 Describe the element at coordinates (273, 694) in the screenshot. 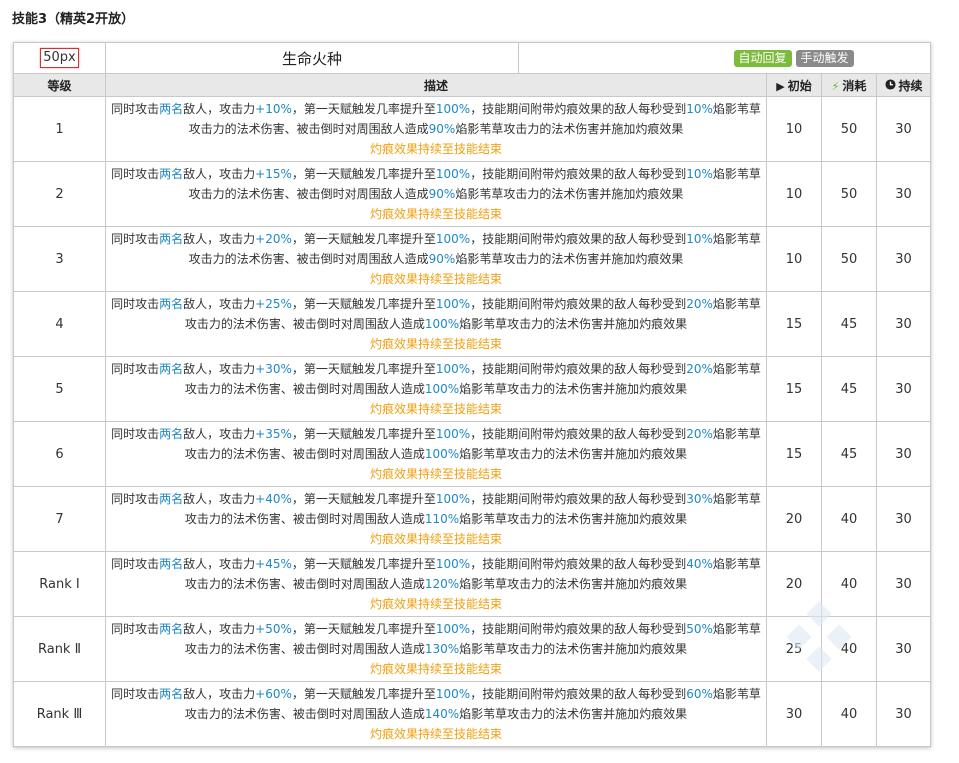

I see `desc-atk-bonus: +60%` at that location.